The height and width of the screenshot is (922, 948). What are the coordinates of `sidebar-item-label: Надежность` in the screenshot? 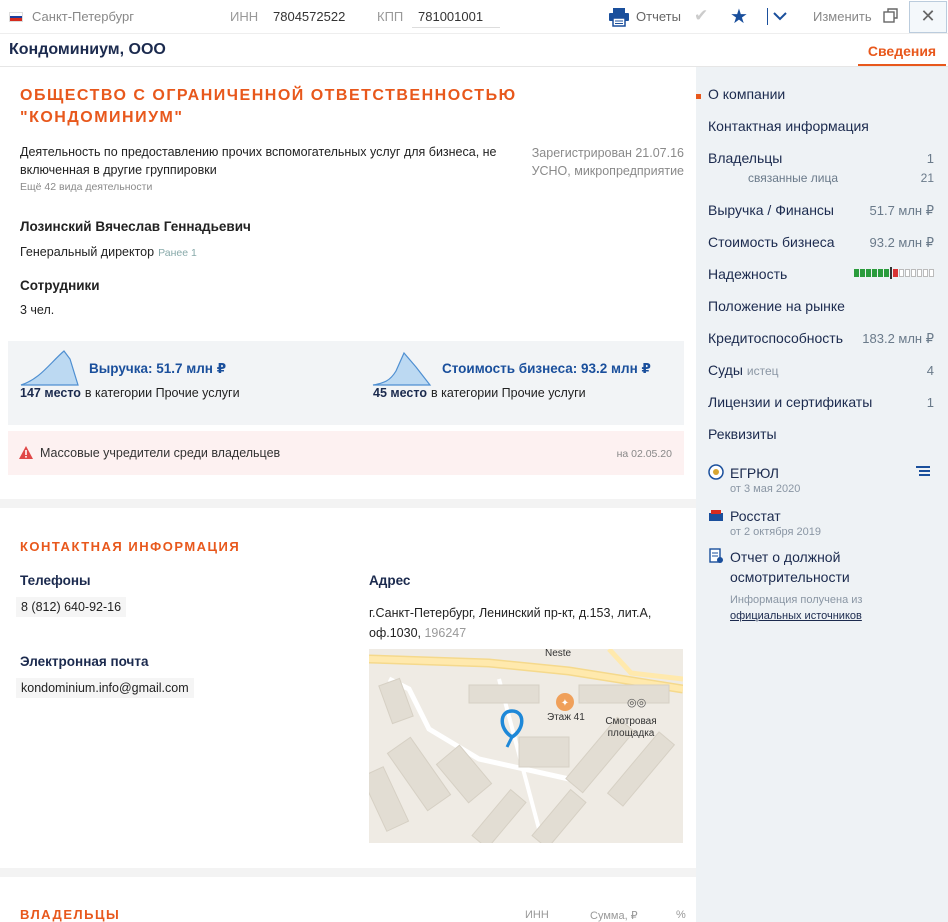 It's located at (748, 274).